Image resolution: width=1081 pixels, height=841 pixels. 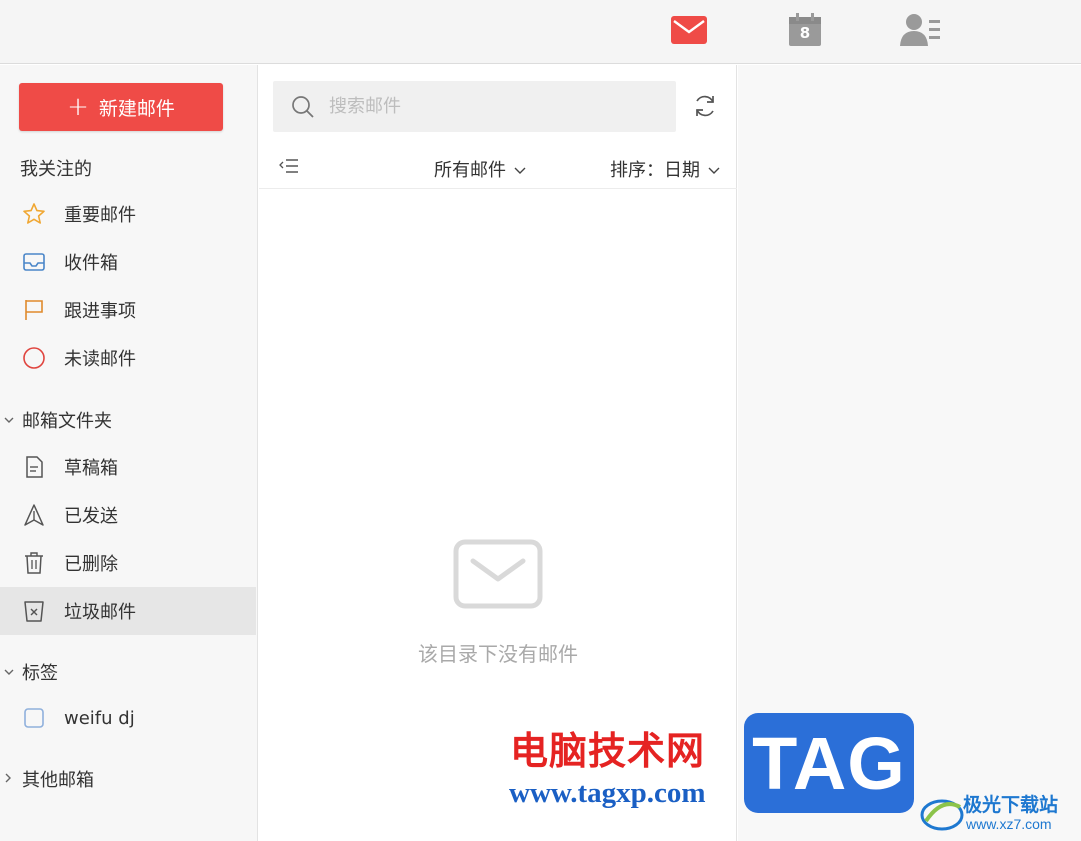 I want to click on sidebar-item-spam: 垃圾邮件, so click(x=128, y=611).